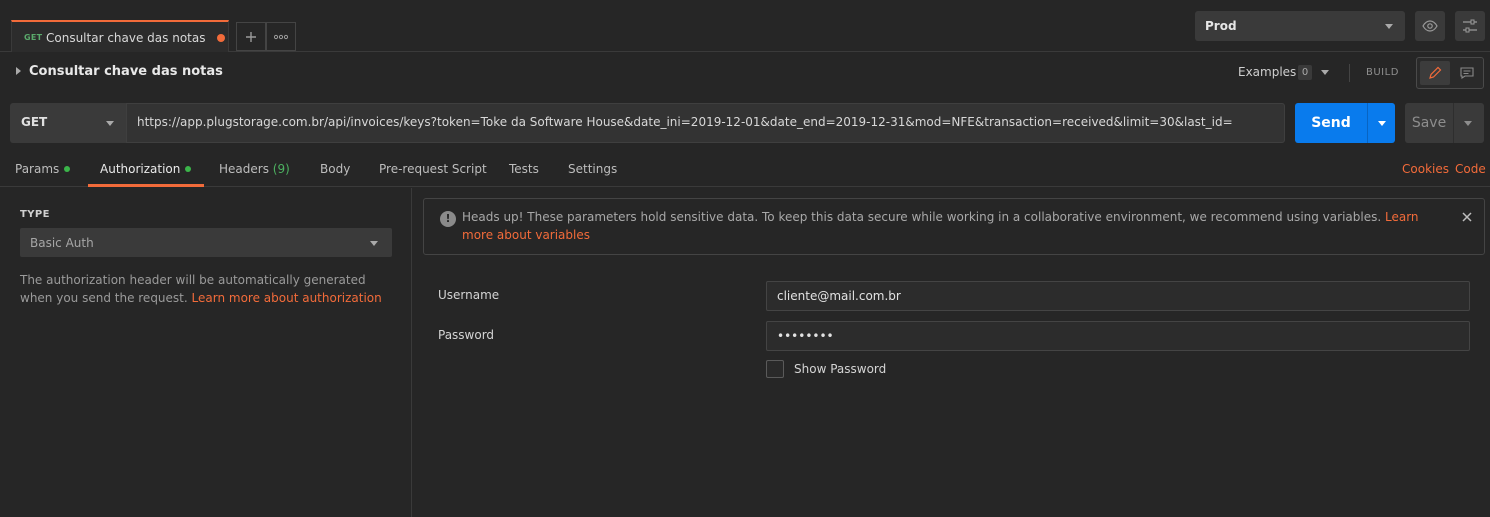  Describe the element at coordinates (146, 185) in the screenshot. I see `active-tab-indicator` at that location.